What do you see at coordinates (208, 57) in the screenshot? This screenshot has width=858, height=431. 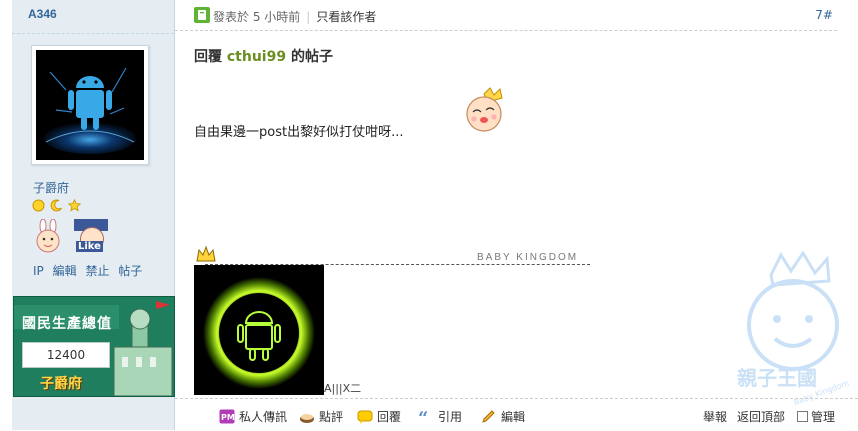 I see `reply-prefix: 回覆` at bounding box center [208, 57].